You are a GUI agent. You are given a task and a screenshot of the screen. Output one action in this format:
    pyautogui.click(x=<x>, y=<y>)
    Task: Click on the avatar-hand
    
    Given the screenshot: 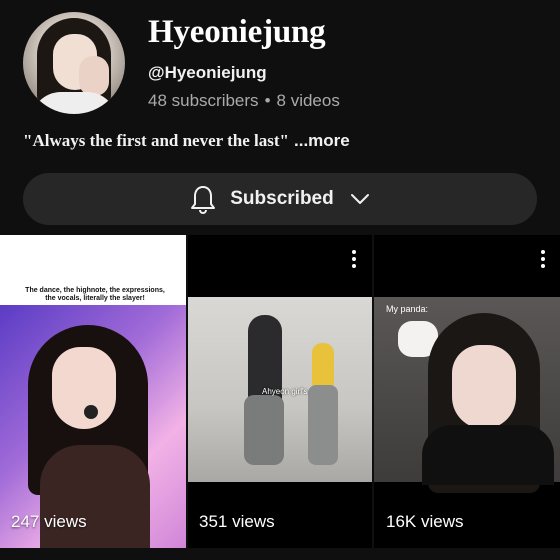 What is the action you would take?
    pyautogui.click(x=94, y=76)
    